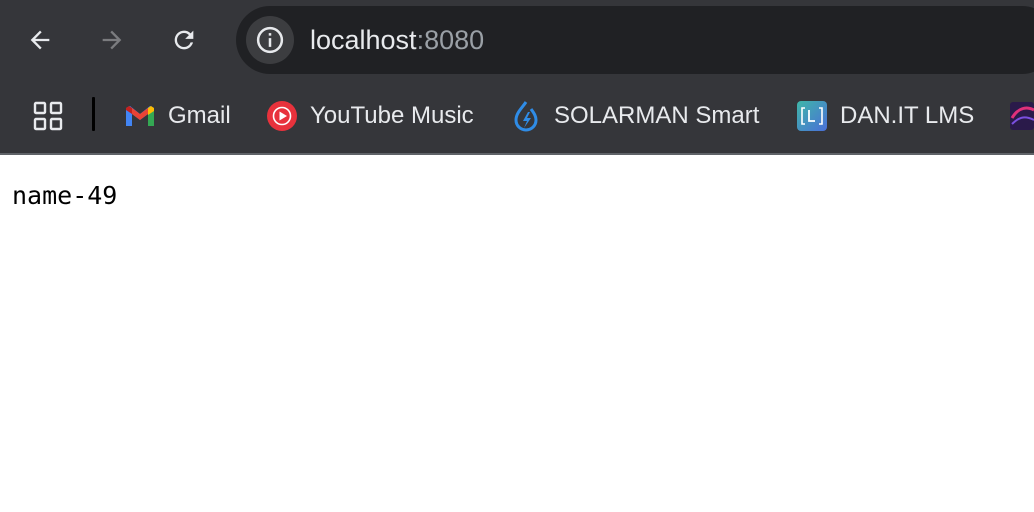 The image size is (1034, 512). I want to click on bookmark-danit-lms: DAN.IT LMS, so click(885, 116).